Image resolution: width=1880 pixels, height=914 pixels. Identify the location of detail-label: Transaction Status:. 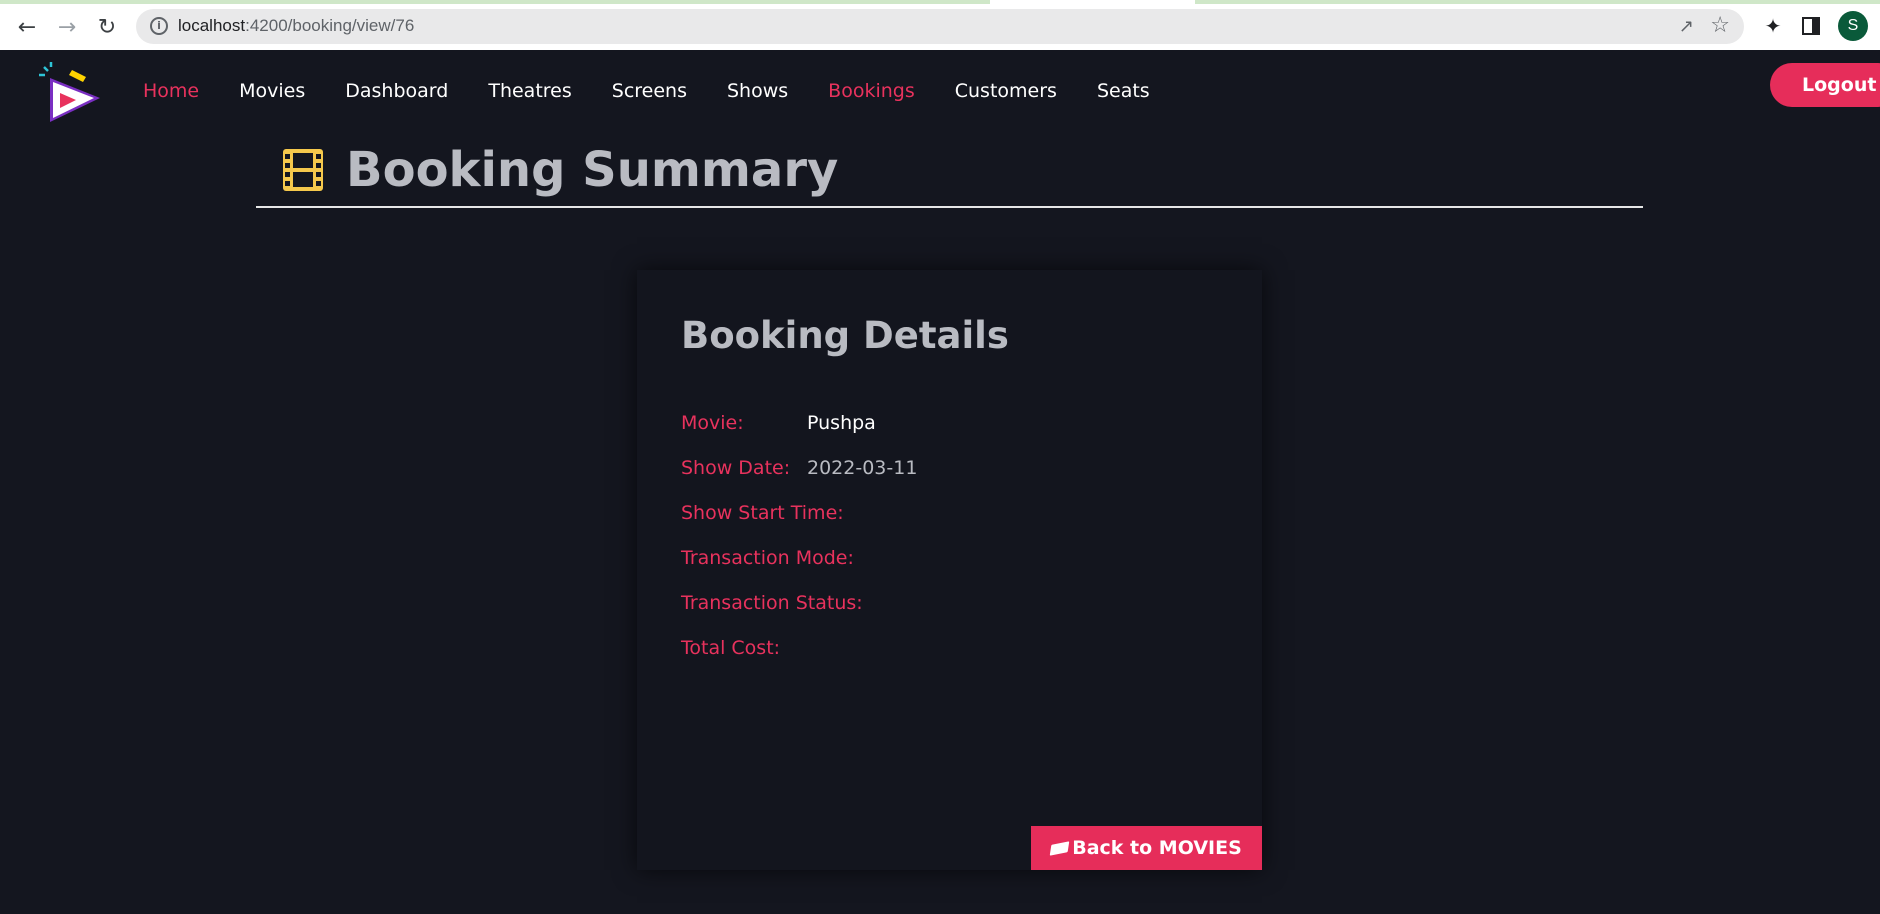
(772, 603).